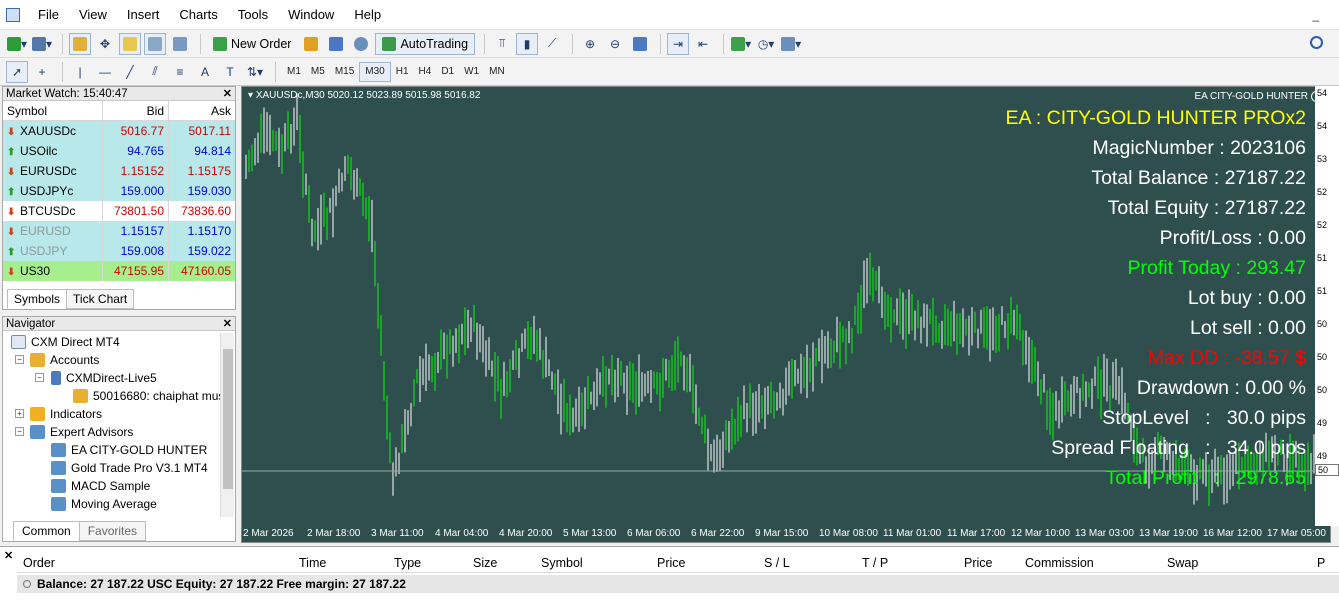  What do you see at coordinates (143, 15) in the screenshot?
I see `menu-insert: Insert` at bounding box center [143, 15].